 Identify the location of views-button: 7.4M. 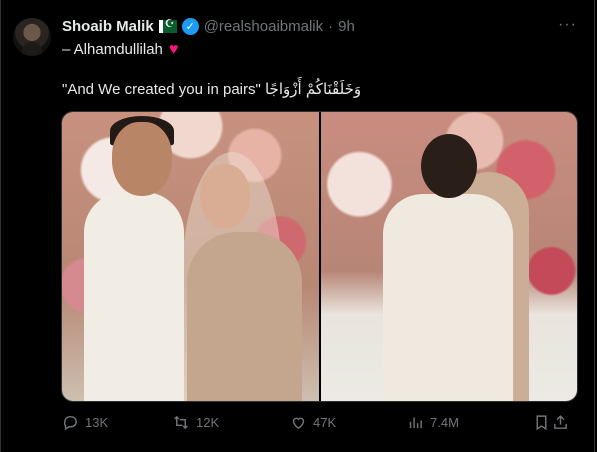
(466, 422).